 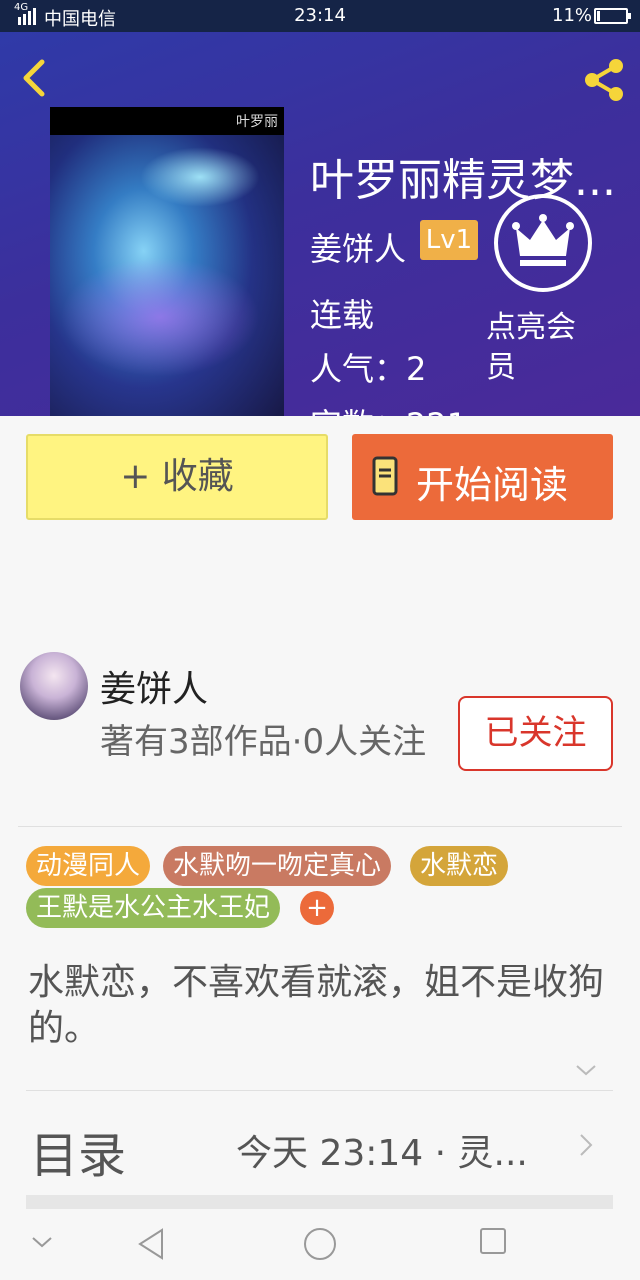 I want to click on serial-status: 连载, so click(x=342, y=315).